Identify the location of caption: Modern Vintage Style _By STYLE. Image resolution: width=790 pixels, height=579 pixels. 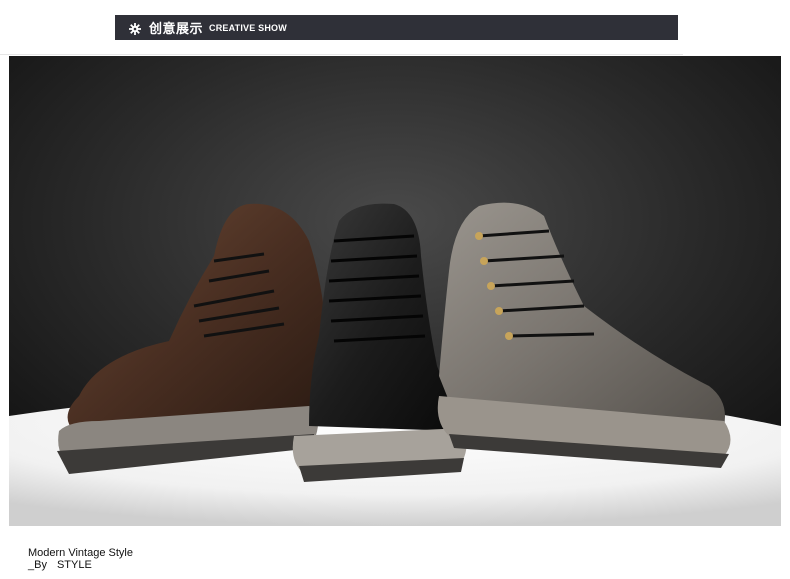
(80, 559).